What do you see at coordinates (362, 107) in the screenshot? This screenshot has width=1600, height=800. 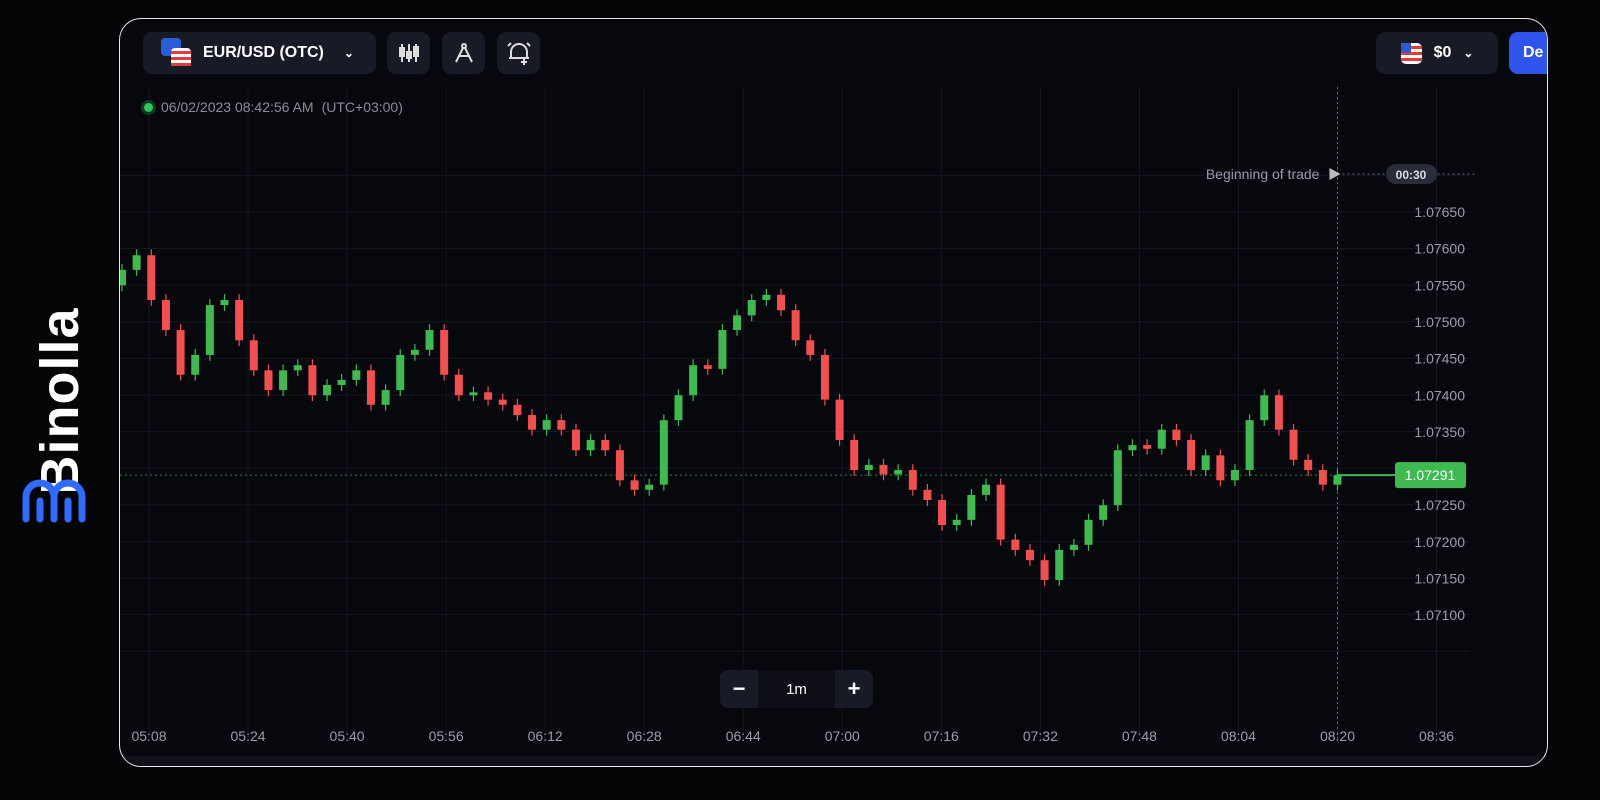 I see `timezone: (UTC+03:00)` at bounding box center [362, 107].